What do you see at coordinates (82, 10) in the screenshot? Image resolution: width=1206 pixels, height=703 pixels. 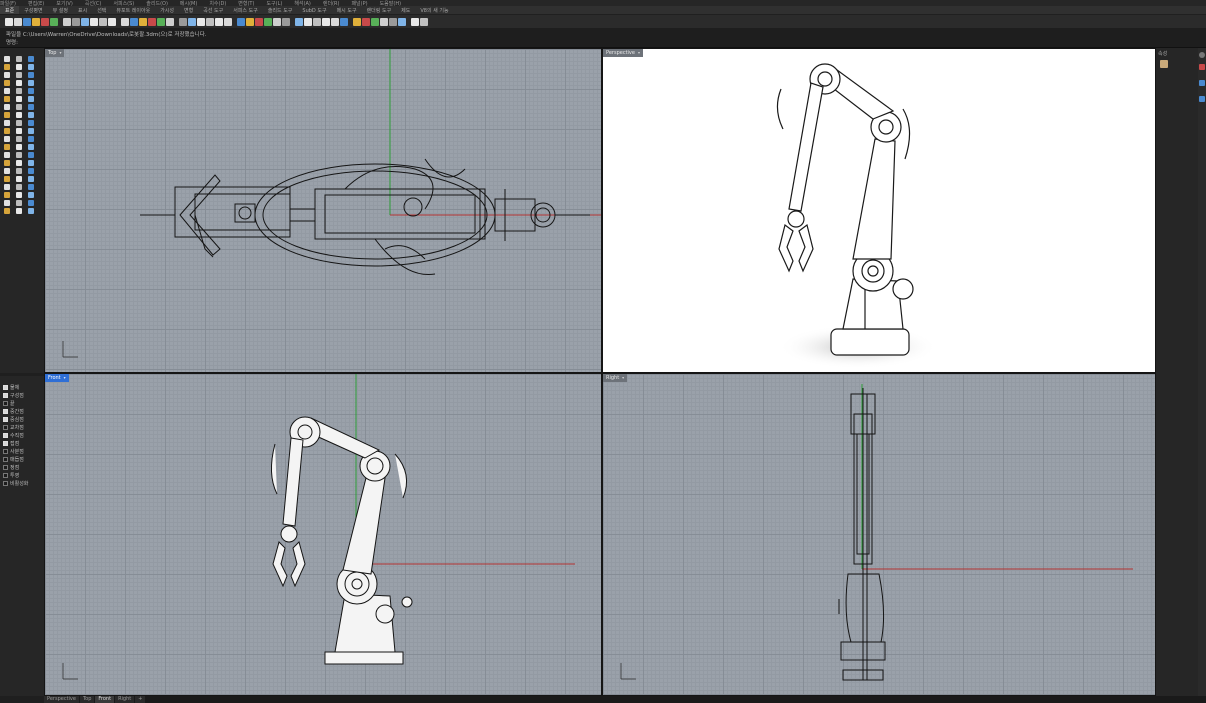 I see `toolbar-tab: 표시` at bounding box center [82, 10].